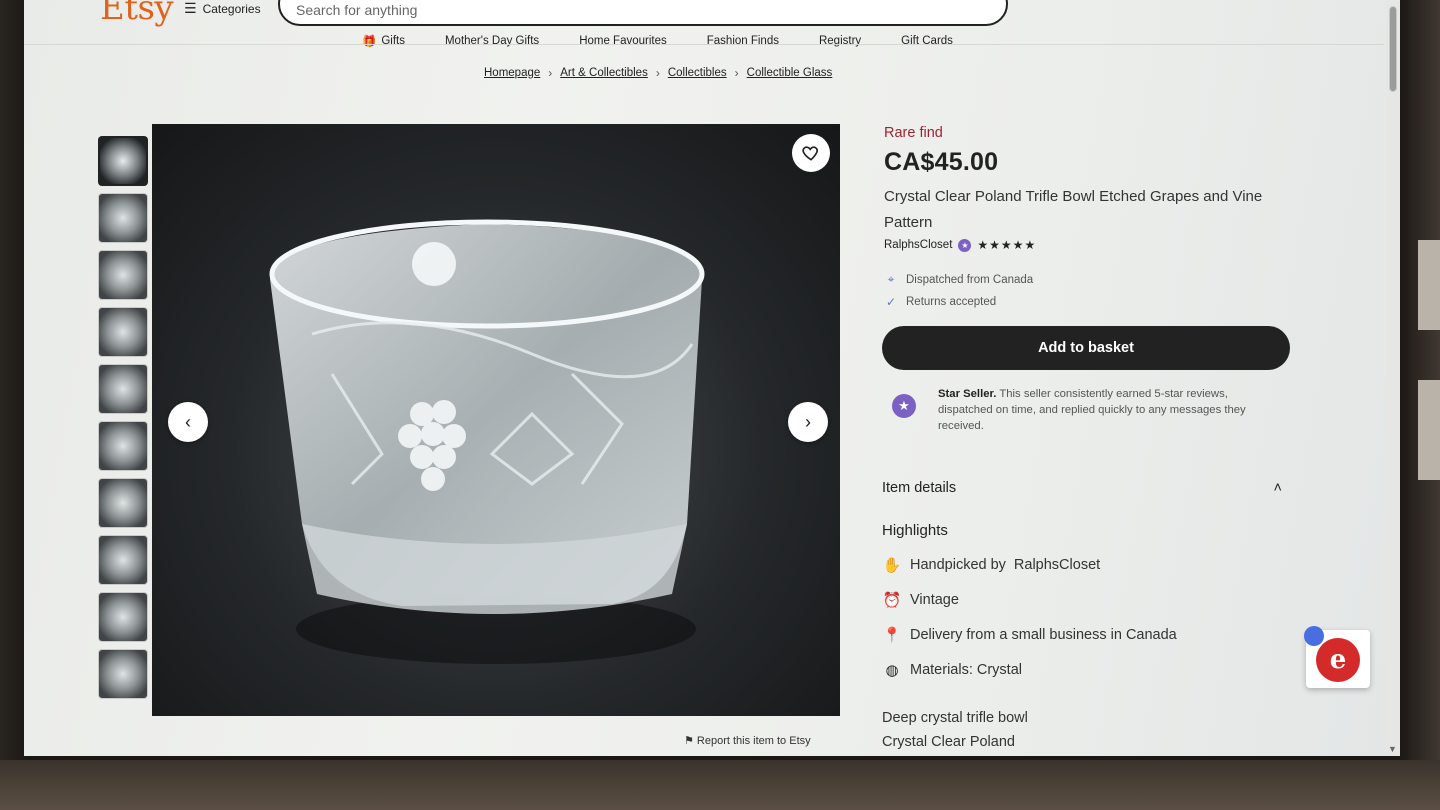 The width and height of the screenshot is (1440, 810). I want to click on checkmark-icon: ✓, so click(891, 302).